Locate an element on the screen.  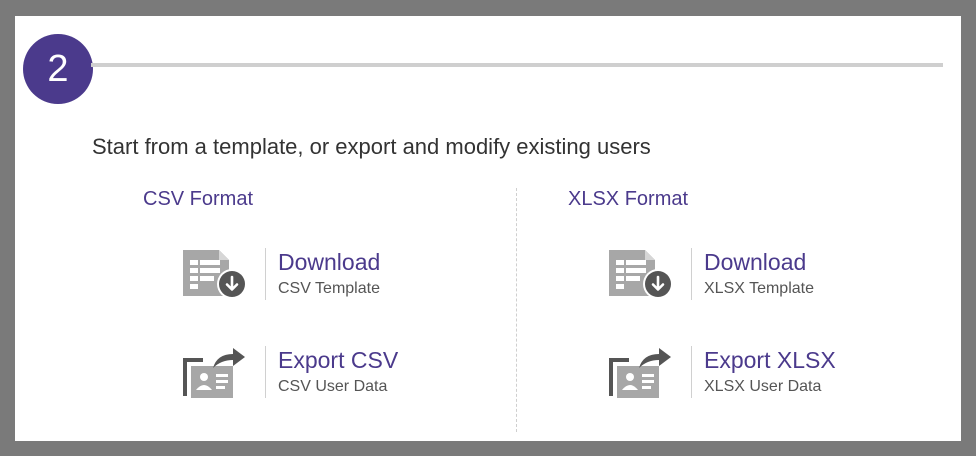
column-divider is located at coordinates (516, 310).